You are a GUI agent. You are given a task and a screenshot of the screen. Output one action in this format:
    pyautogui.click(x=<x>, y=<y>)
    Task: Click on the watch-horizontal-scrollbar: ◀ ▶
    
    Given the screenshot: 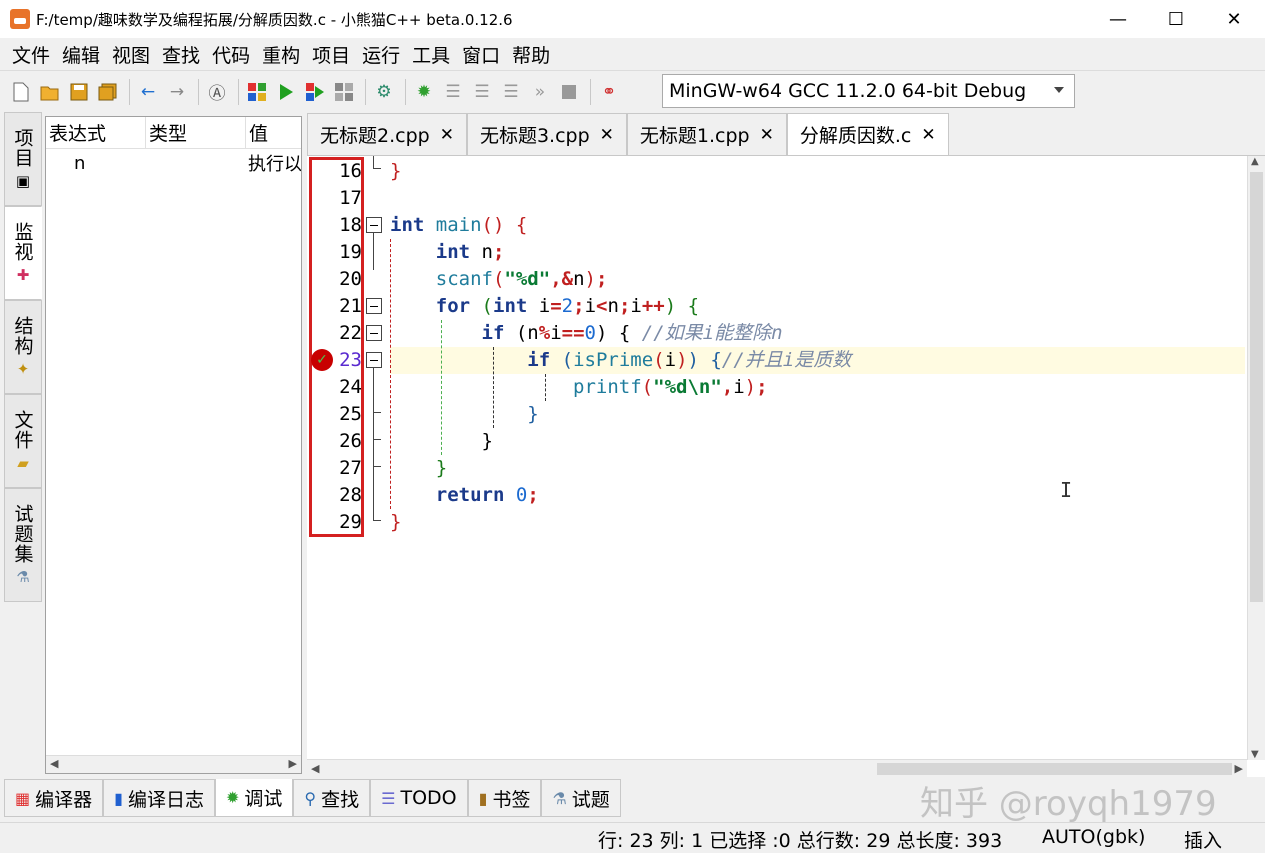 What is the action you would take?
    pyautogui.click(x=173, y=764)
    